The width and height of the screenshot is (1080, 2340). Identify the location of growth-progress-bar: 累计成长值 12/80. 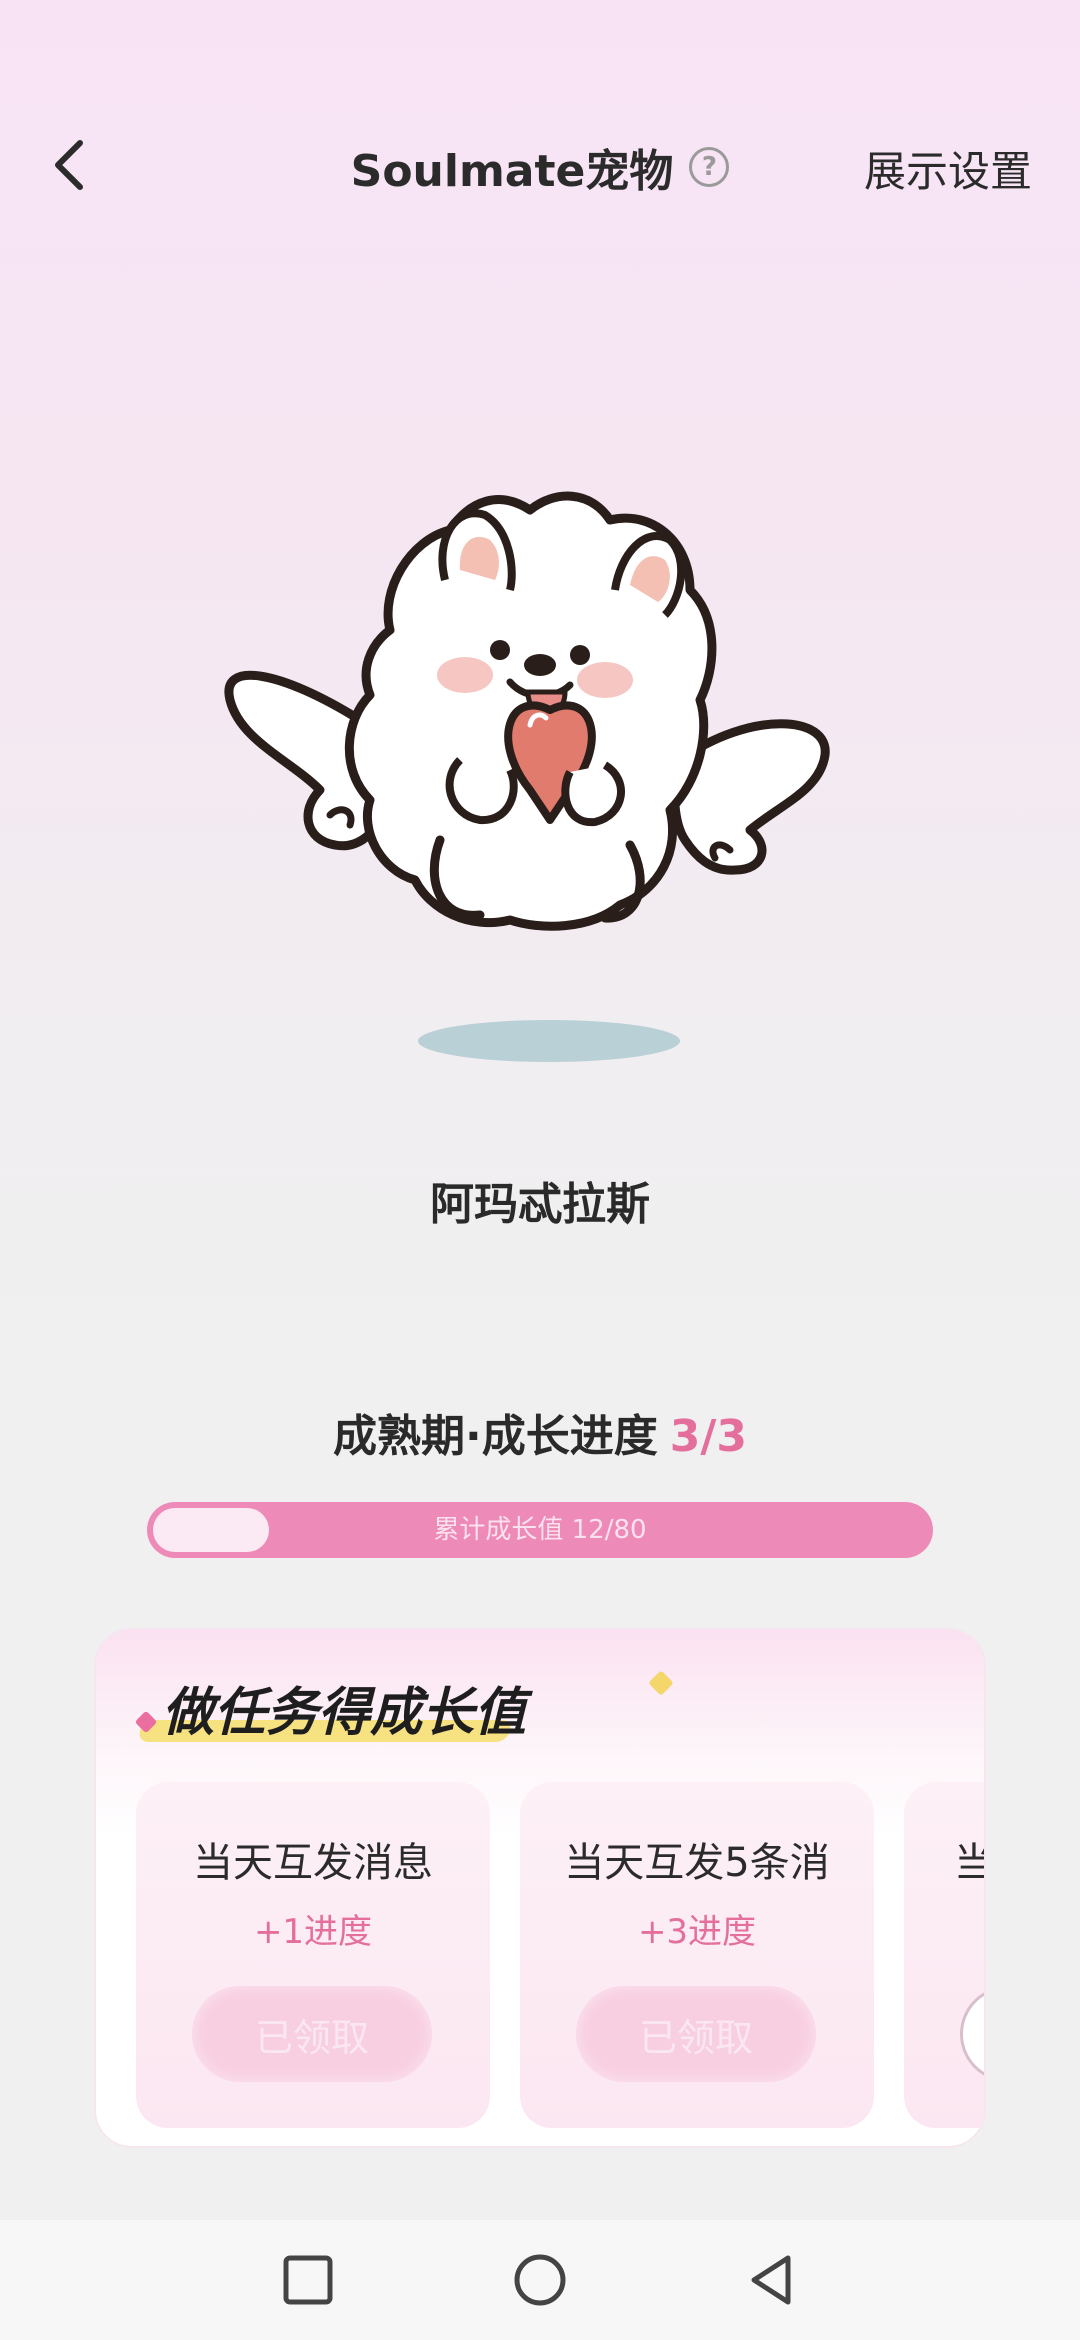
(540, 1530).